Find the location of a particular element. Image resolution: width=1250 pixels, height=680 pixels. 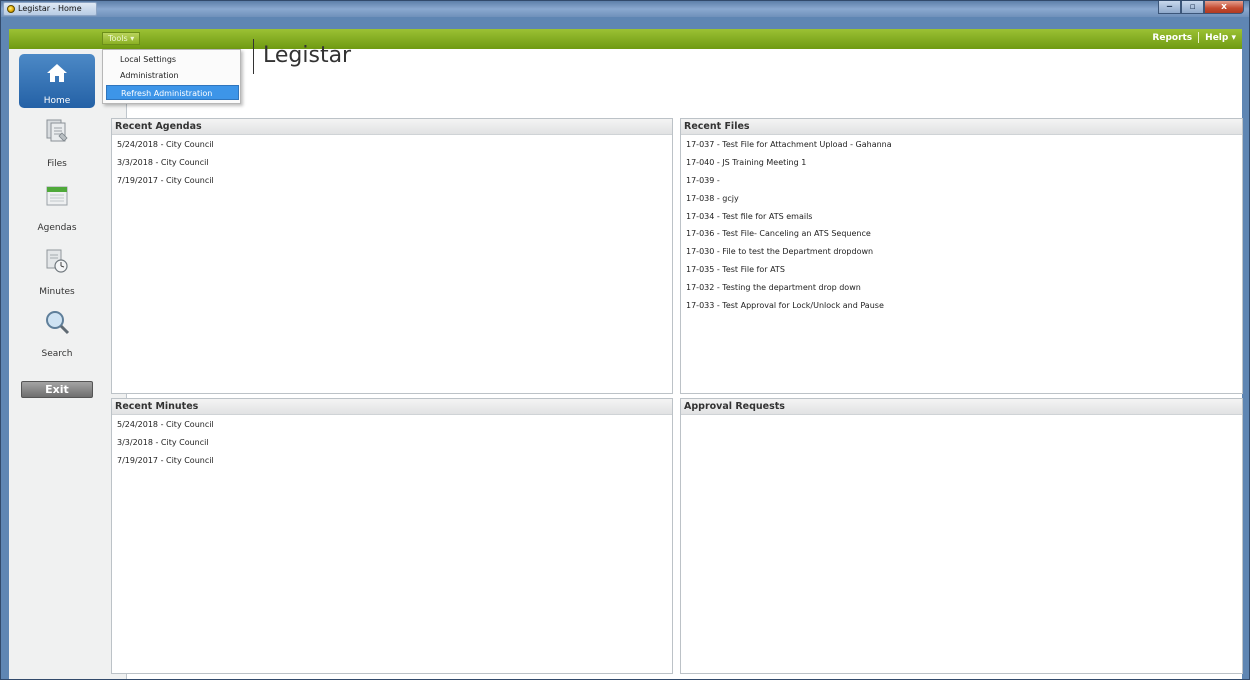

sidebar-item-minutes: Minutes is located at coordinates (57, 272).